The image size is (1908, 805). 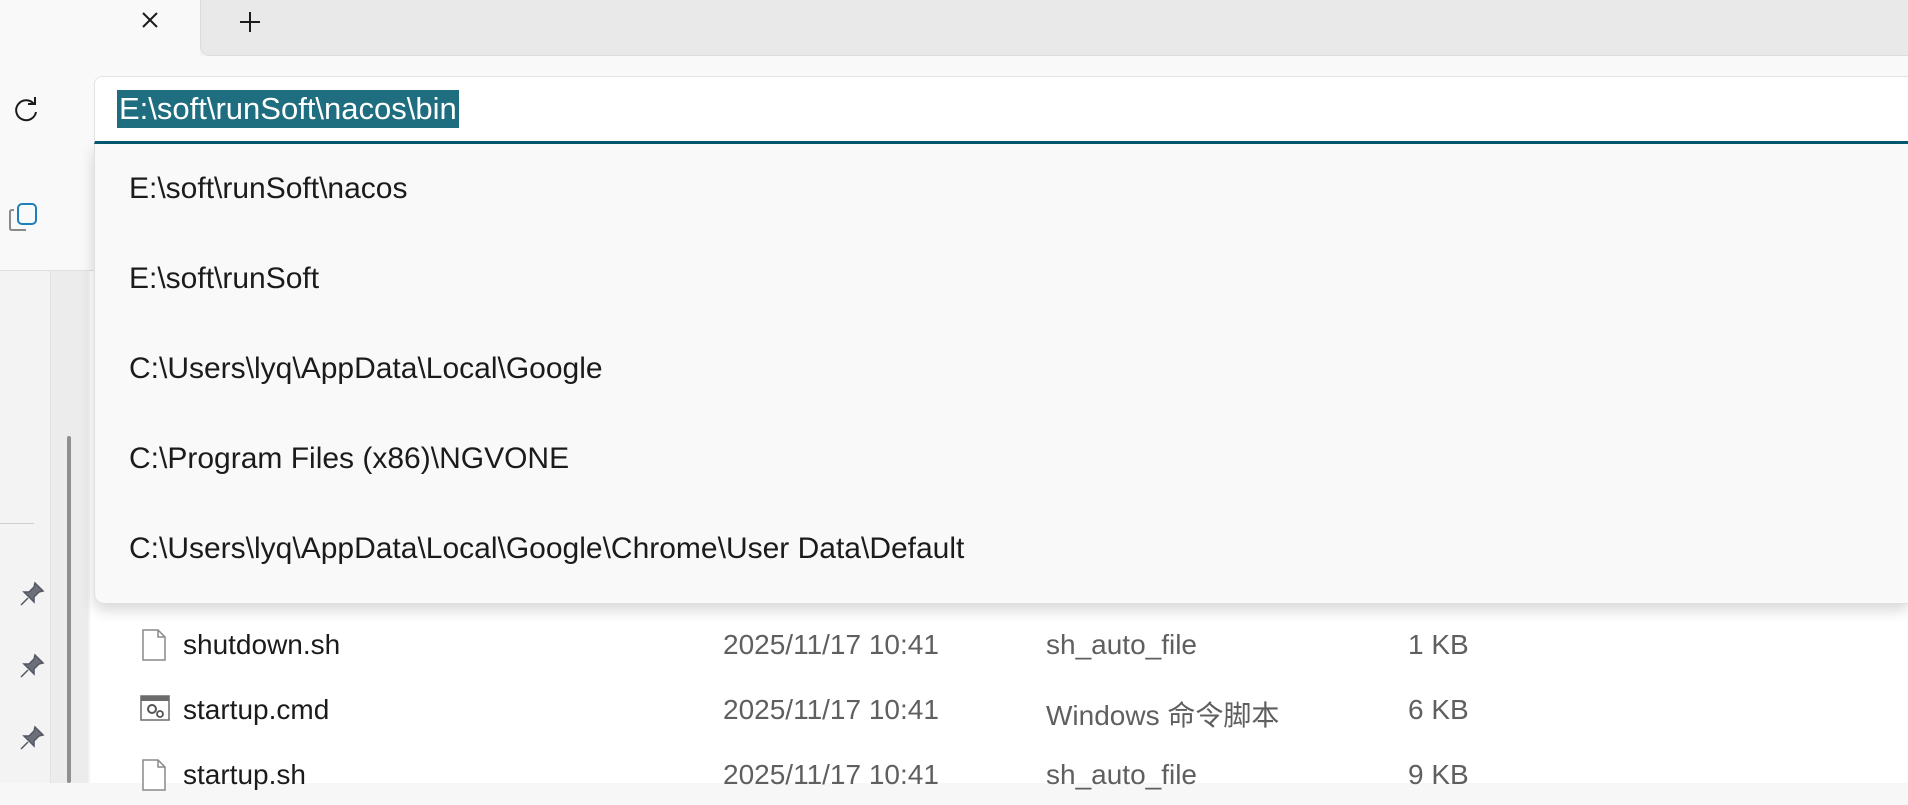 What do you see at coordinates (45, 527) in the screenshot?
I see `navigation-pane` at bounding box center [45, 527].